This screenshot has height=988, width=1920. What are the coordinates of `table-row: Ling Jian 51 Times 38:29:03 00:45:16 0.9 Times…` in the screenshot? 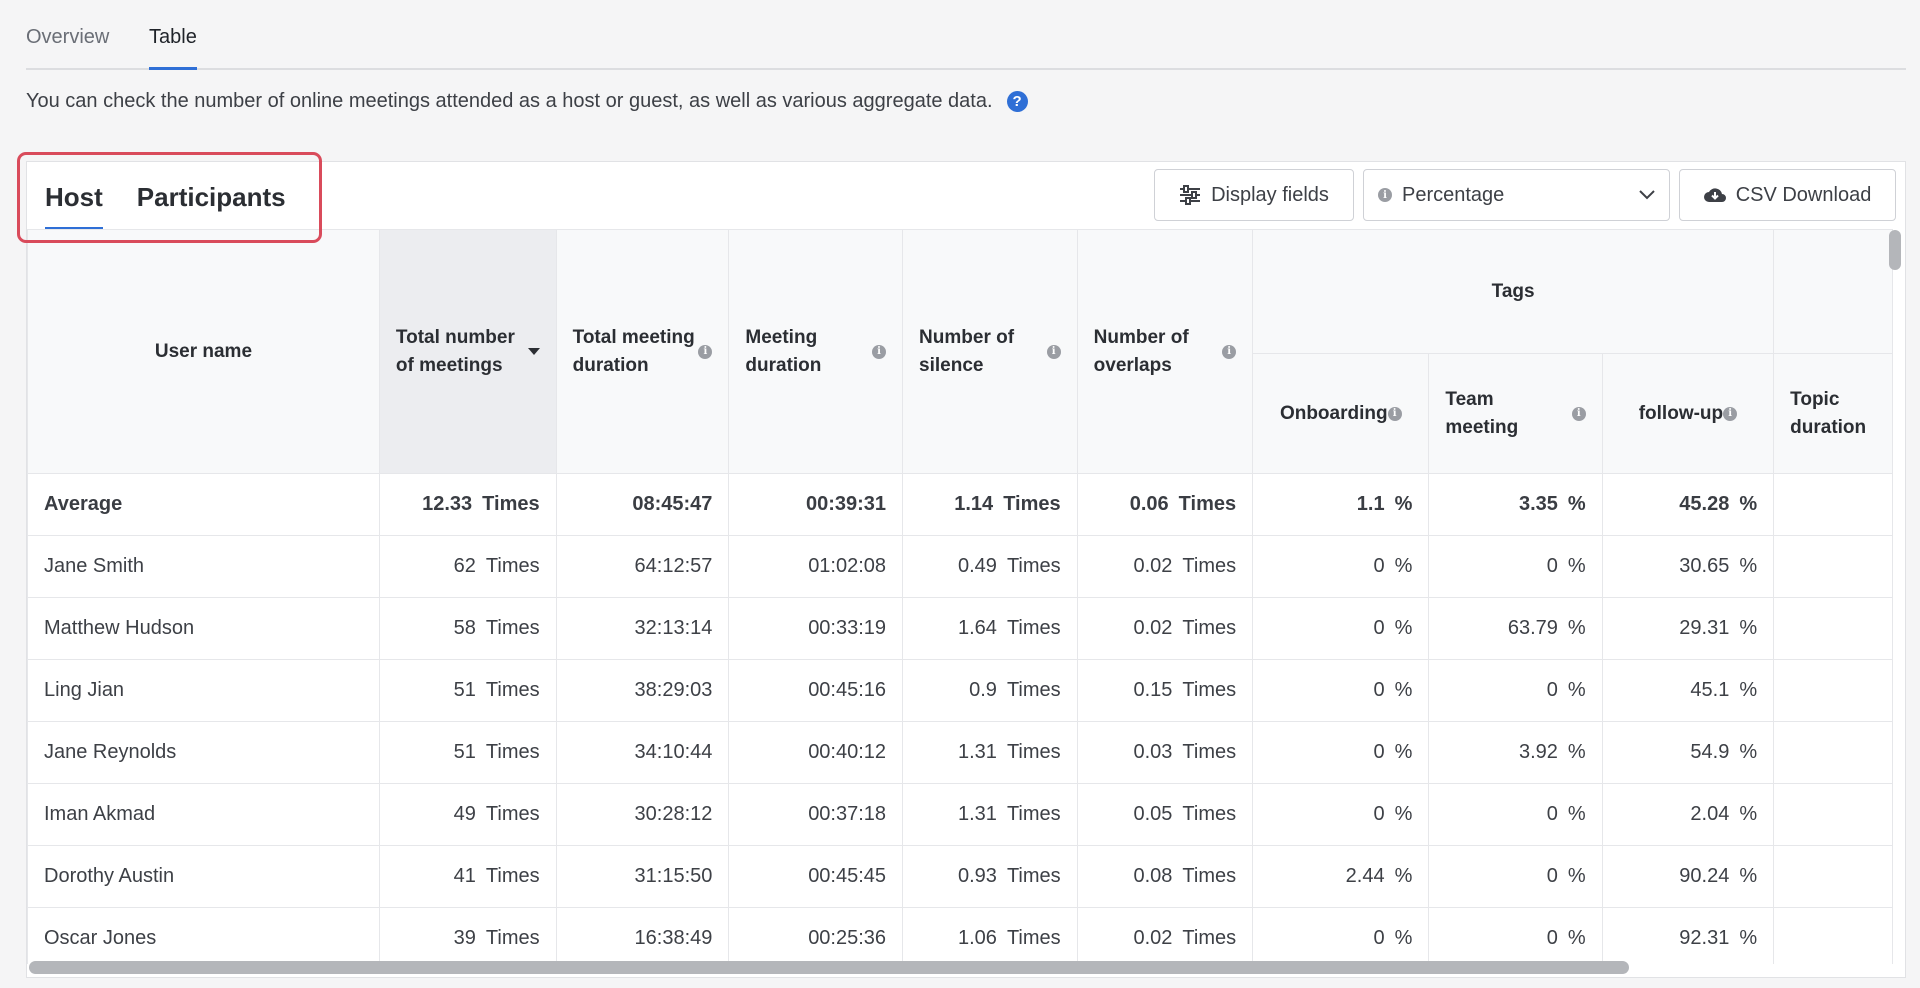 It's located at (960, 690).